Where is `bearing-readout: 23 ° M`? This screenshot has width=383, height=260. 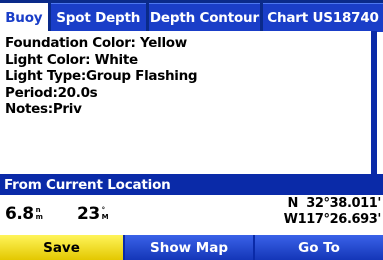
bearing-readout: 23 ° M is located at coordinates (93, 214).